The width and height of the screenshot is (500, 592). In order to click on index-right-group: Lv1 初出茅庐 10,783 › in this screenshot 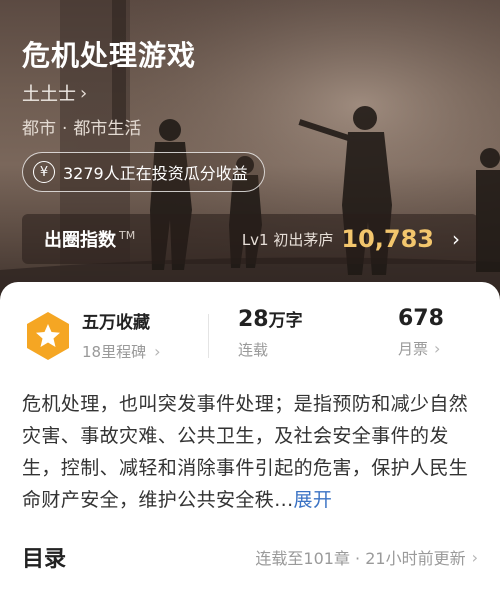, I will do `click(351, 239)`.